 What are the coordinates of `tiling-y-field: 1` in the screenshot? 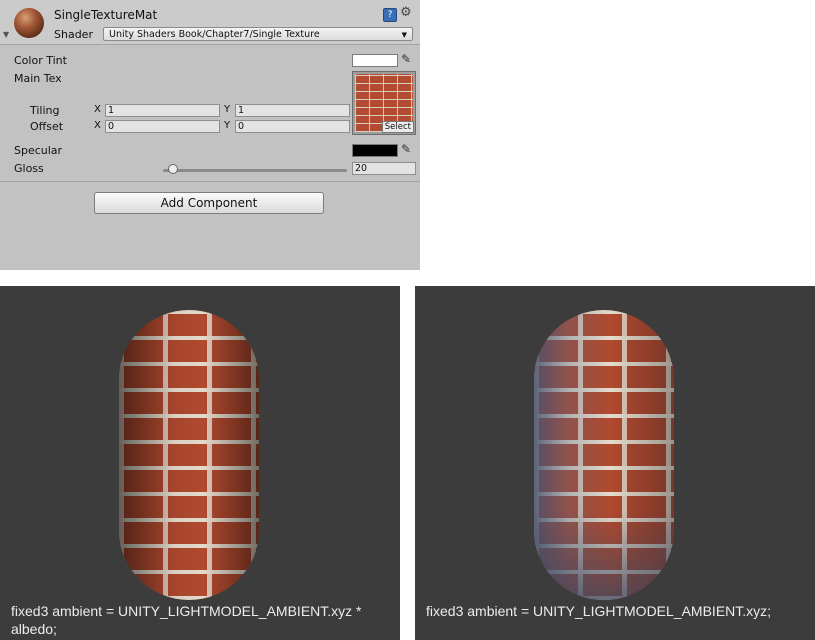 It's located at (292, 110).